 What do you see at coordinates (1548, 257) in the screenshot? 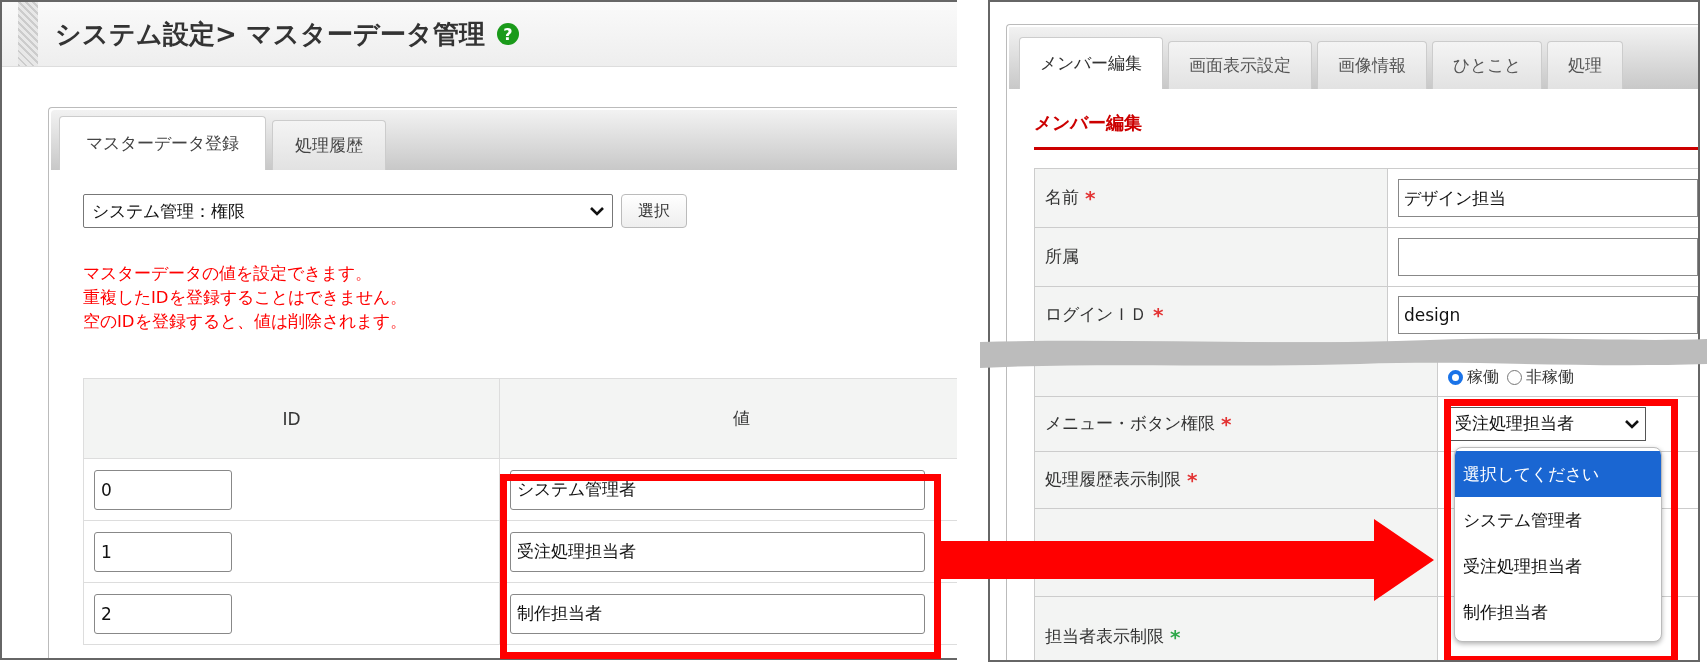
I see `text-input` at bounding box center [1548, 257].